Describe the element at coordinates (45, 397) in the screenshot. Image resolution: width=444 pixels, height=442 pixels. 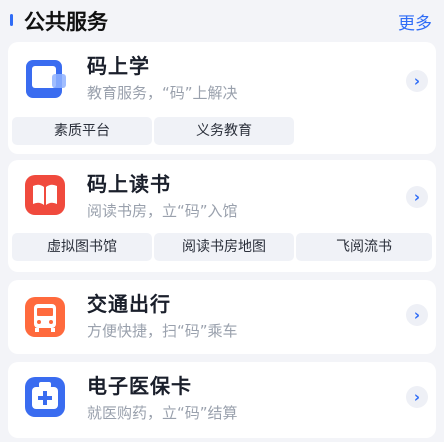
I see `medical-kit-icon` at that location.